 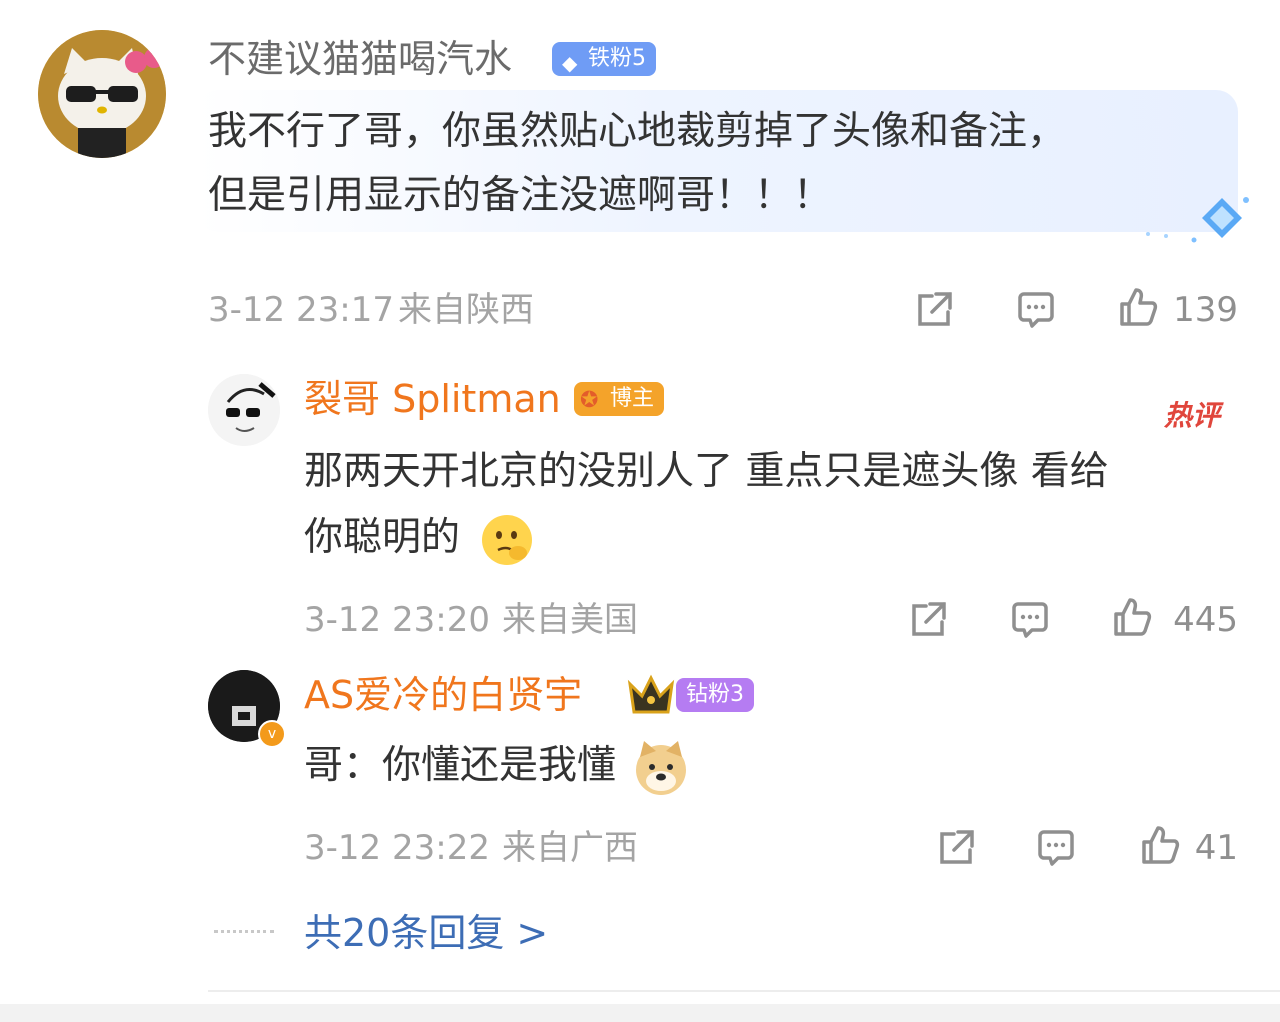 I want to click on comment-author: 不建议猫猫喝汽水, so click(x=360, y=59).